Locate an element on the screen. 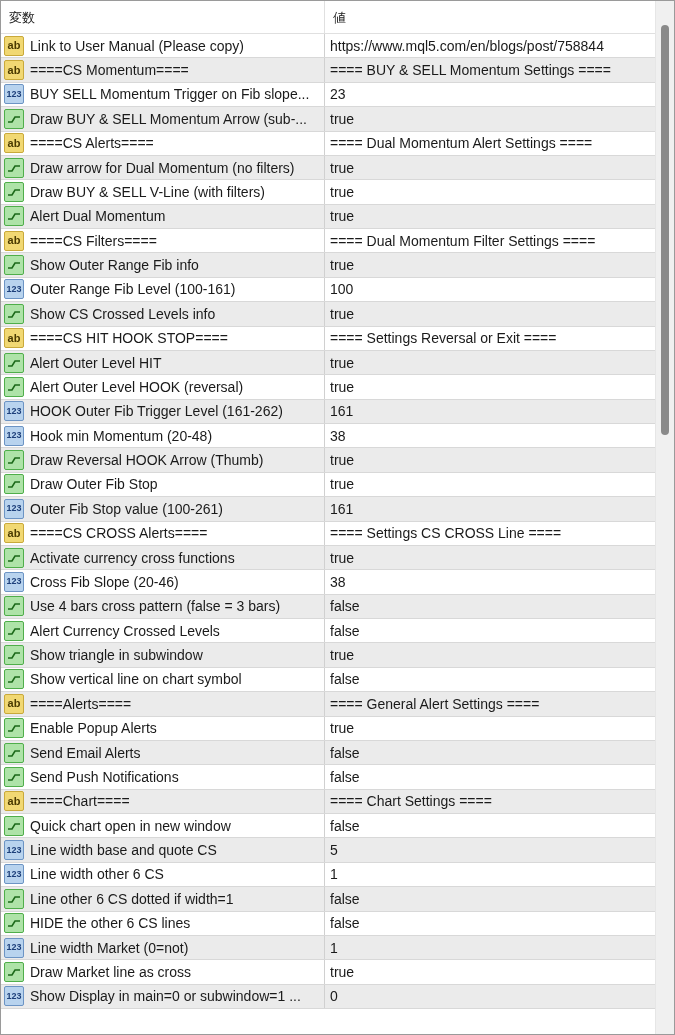  parameter-name: Activate currency cross functions is located at coordinates (132, 557).